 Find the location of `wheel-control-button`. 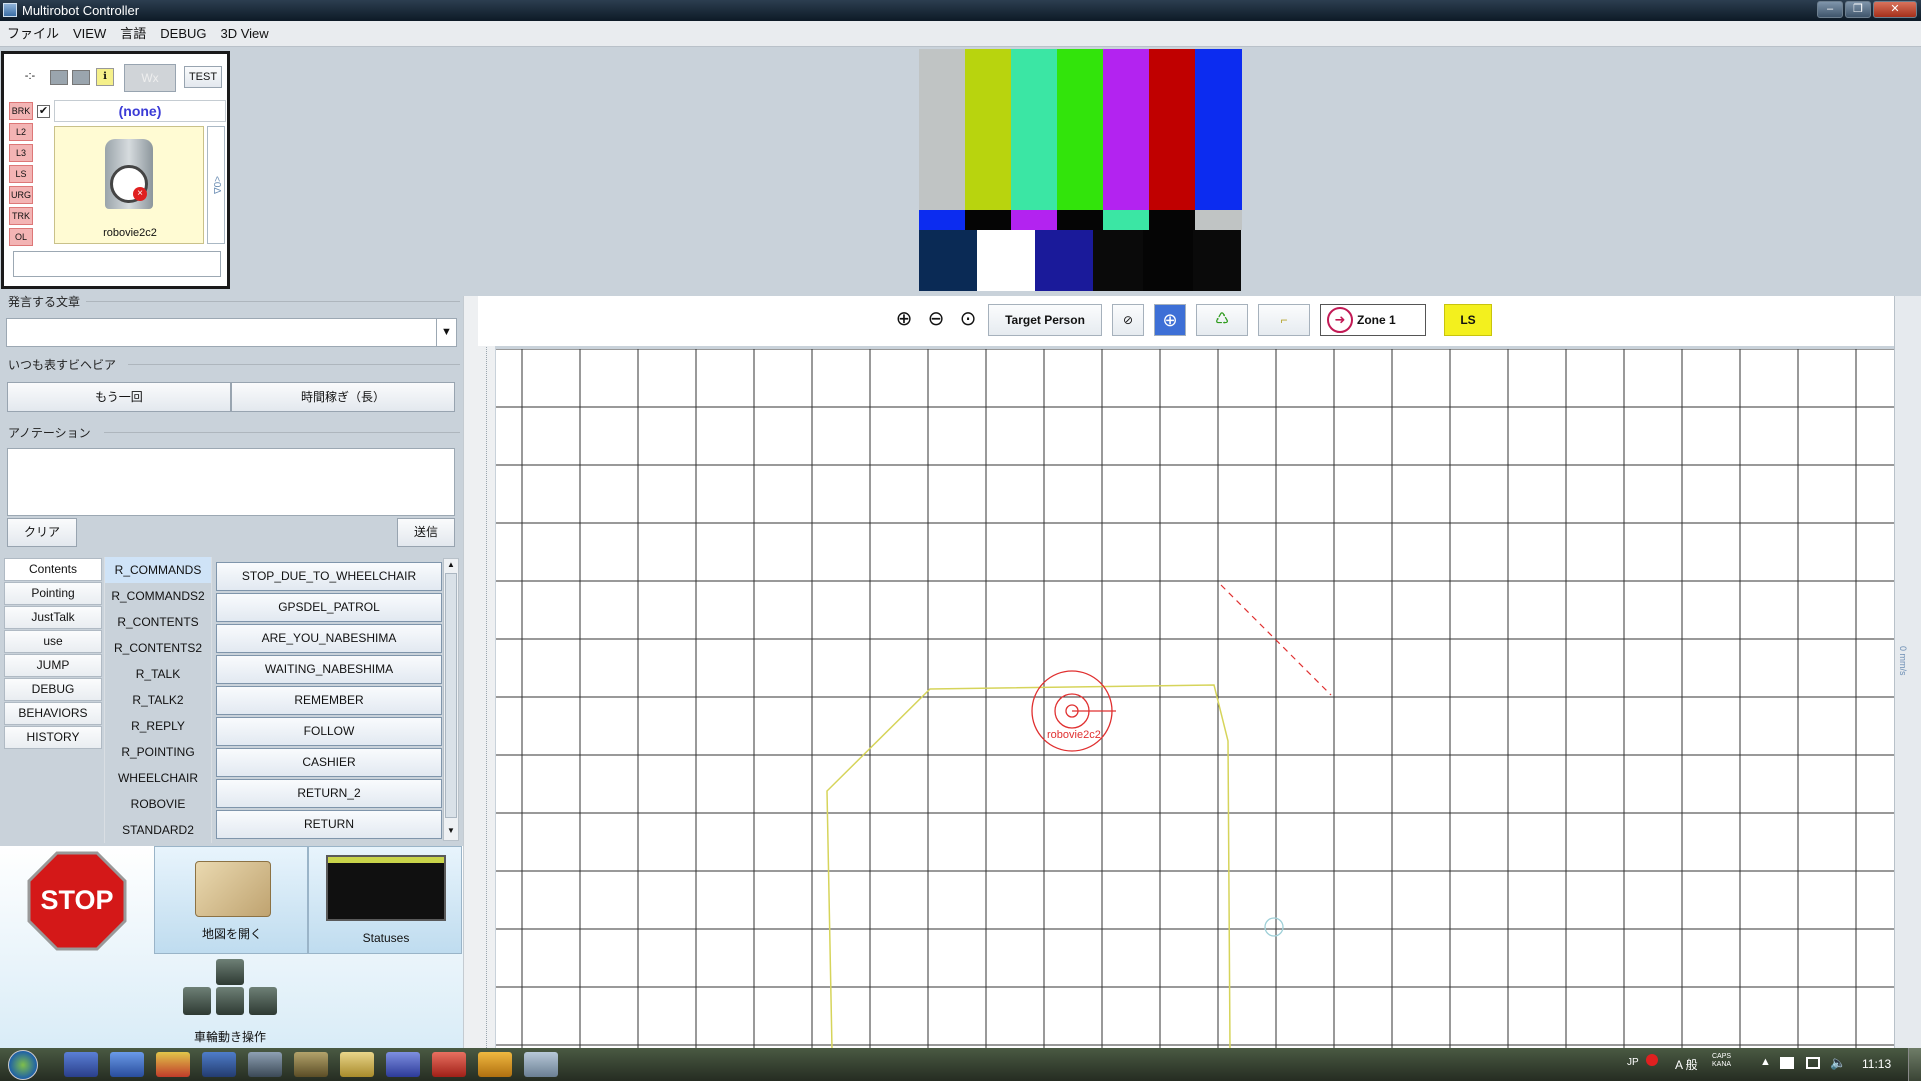

wheel-control-button is located at coordinates (231, 989).